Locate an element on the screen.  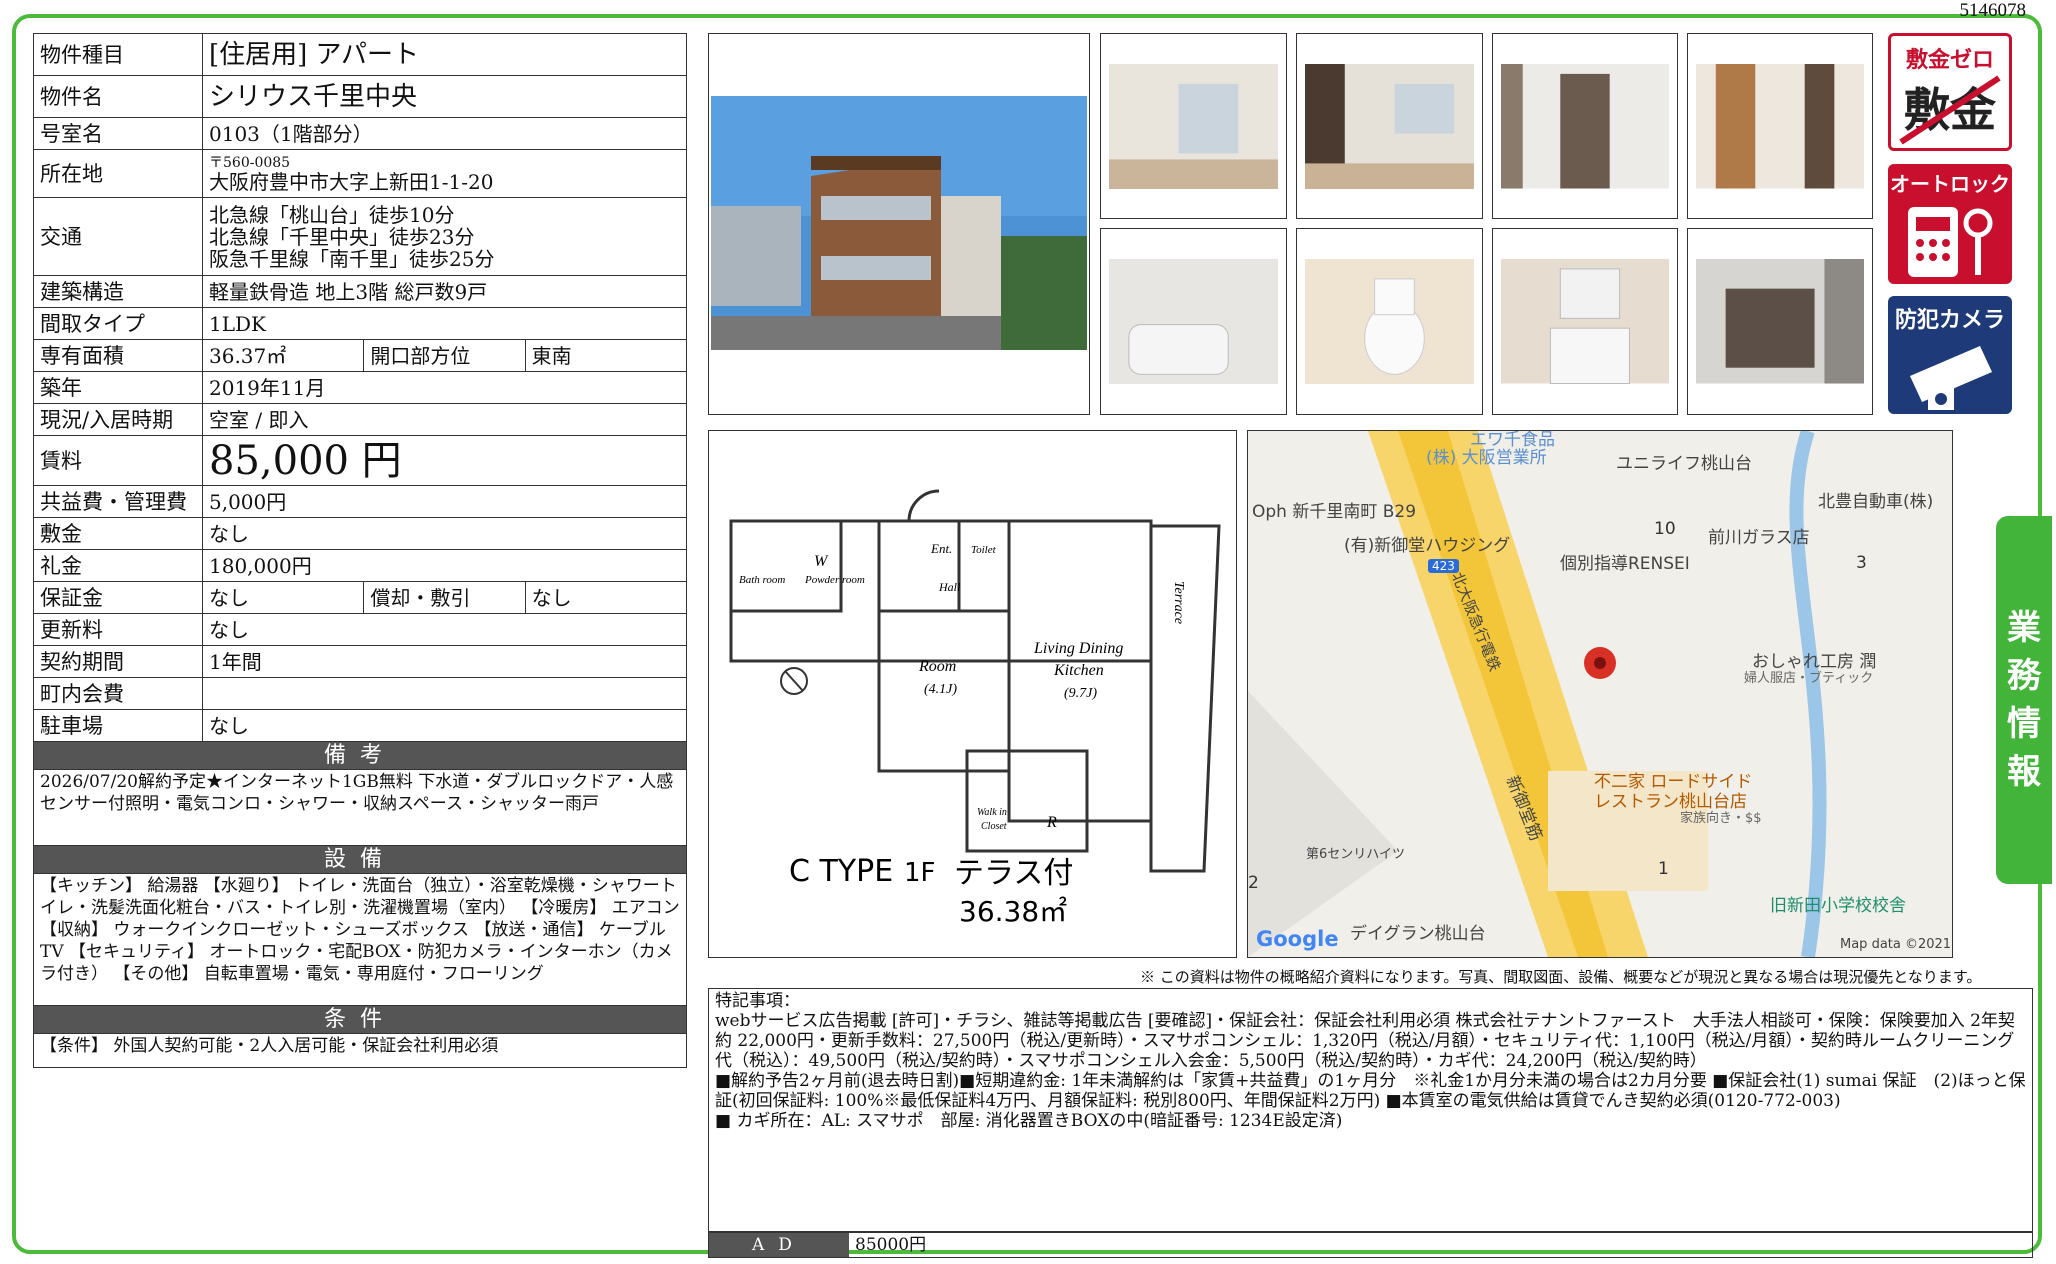
entrance-image is located at coordinates (1780, 126).